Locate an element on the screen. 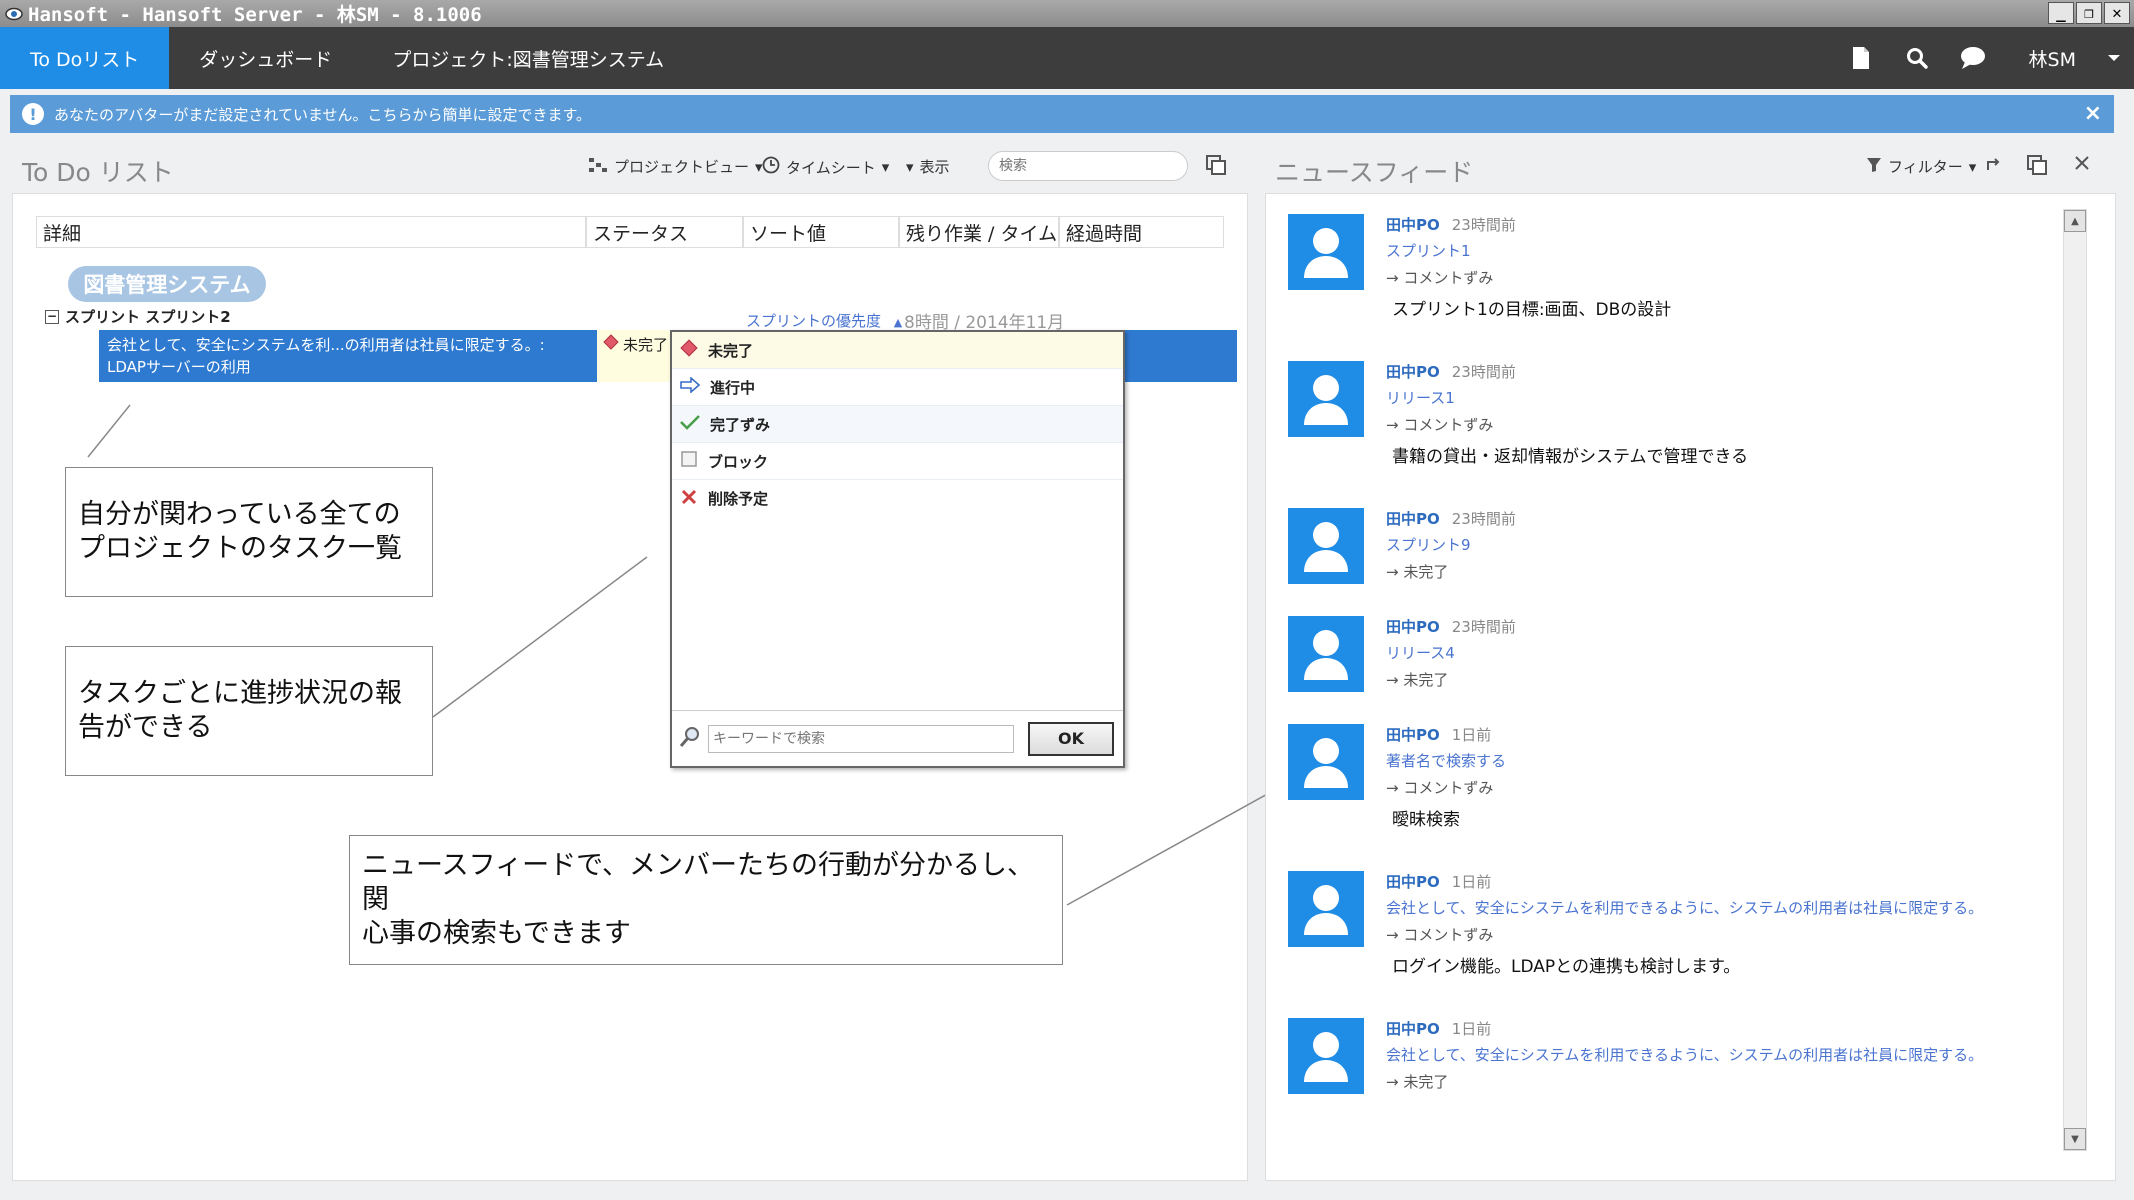 The width and height of the screenshot is (2134, 1200). callout-task-list: 自分が関わっている全ての プロジェクトのタスク一覧 is located at coordinates (249, 532).